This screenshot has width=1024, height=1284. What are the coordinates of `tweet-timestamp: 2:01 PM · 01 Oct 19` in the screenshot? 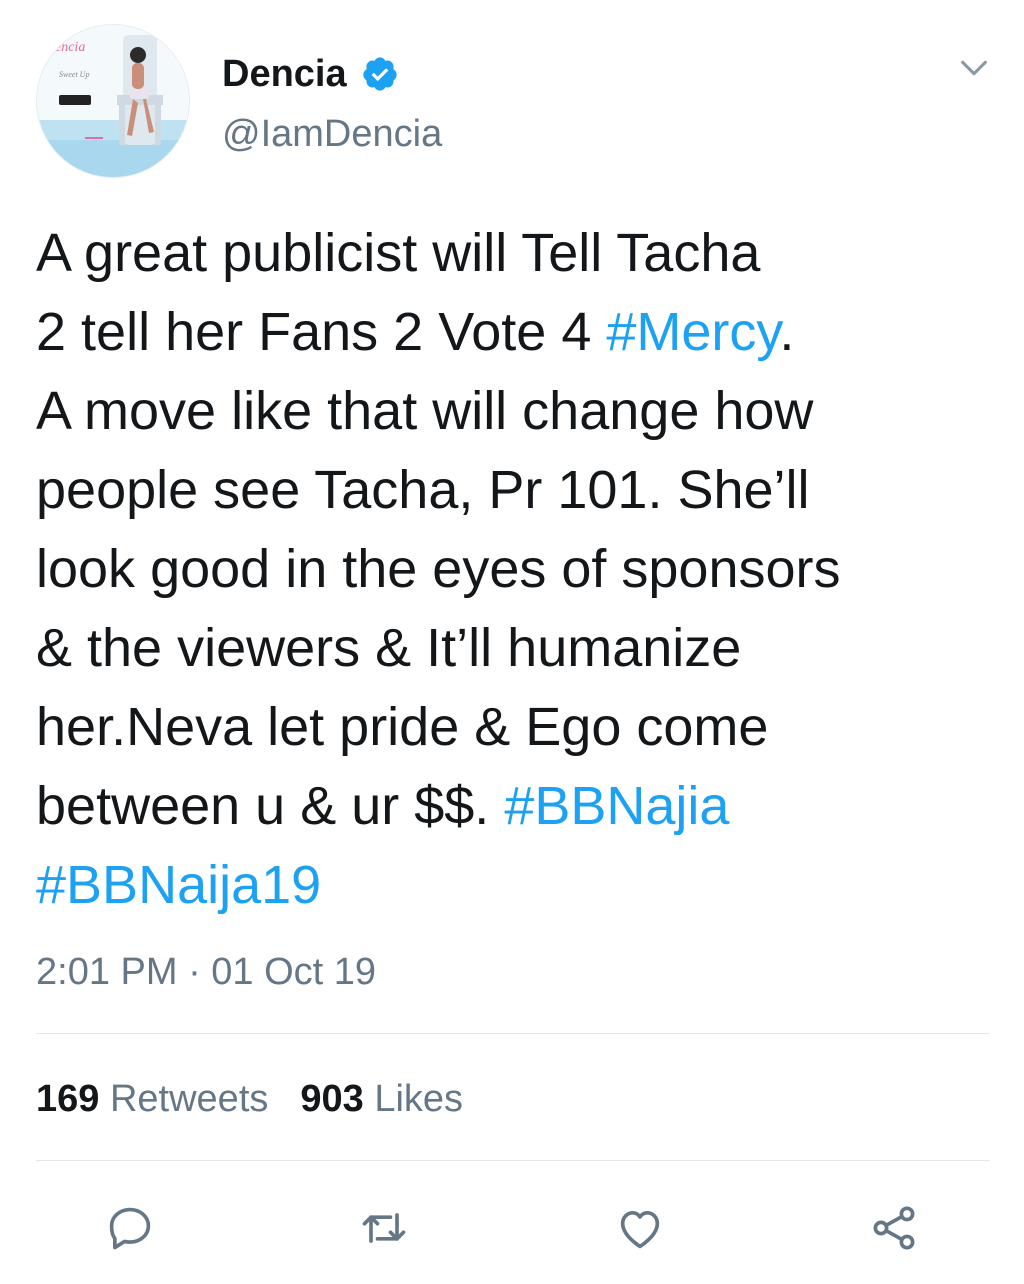 It's located at (206, 972).